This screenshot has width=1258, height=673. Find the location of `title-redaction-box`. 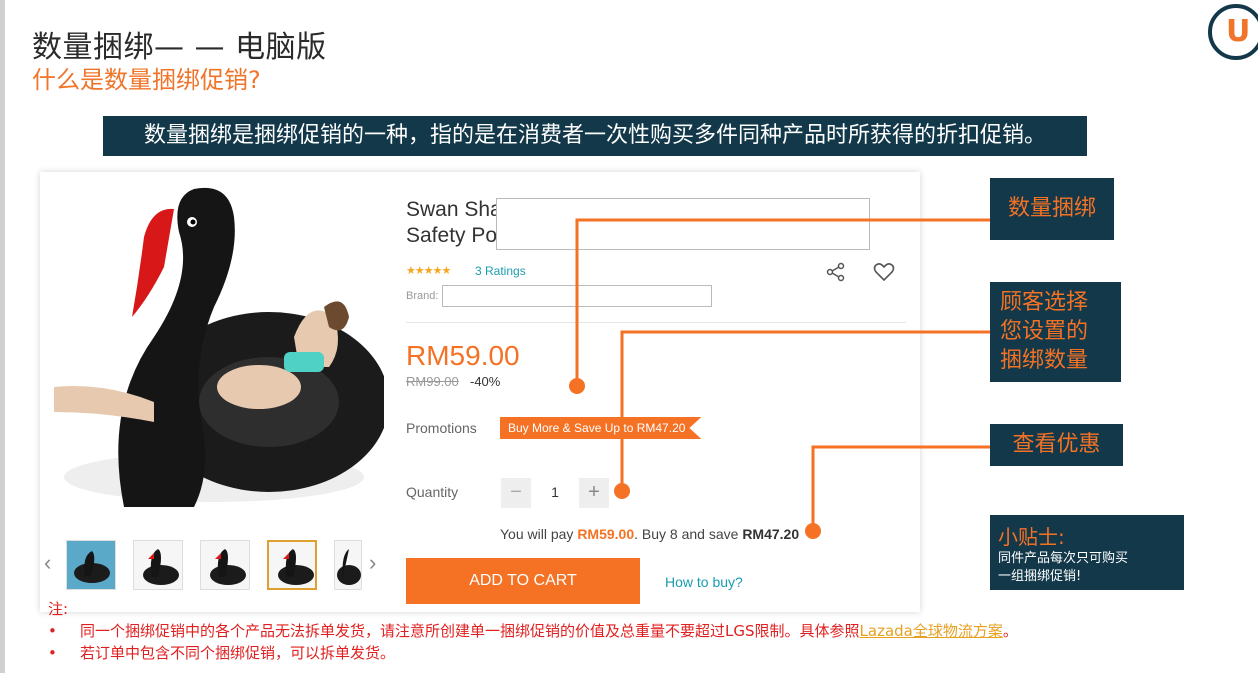

title-redaction-box is located at coordinates (683, 224).